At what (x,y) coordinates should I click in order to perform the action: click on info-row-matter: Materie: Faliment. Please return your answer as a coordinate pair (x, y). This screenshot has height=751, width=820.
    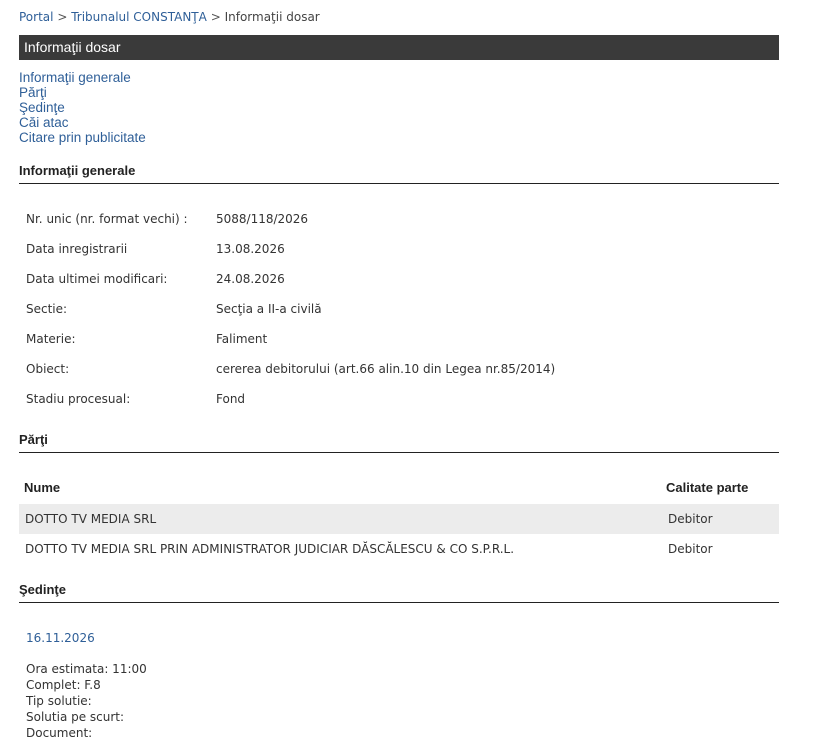
    Looking at the image, I should click on (146, 339).